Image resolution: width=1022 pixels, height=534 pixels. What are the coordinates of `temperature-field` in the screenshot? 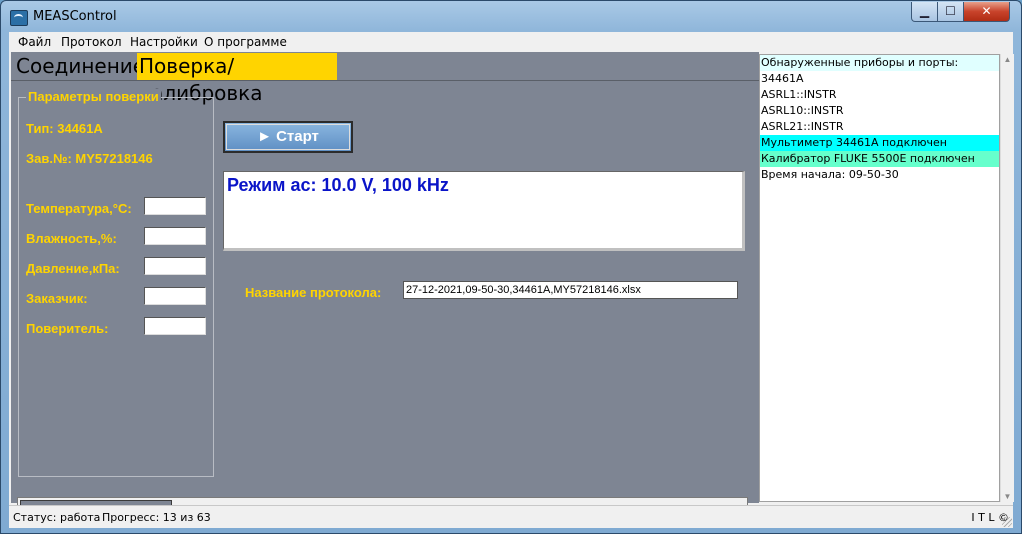 It's located at (175, 206).